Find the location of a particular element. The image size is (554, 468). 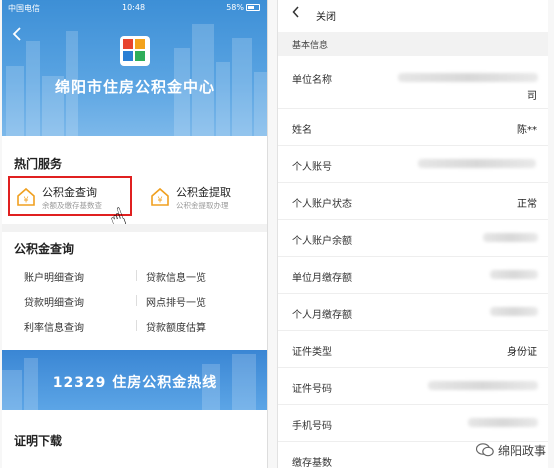

hotline-text: 12329 住房公积金热线 is located at coordinates (135, 383).